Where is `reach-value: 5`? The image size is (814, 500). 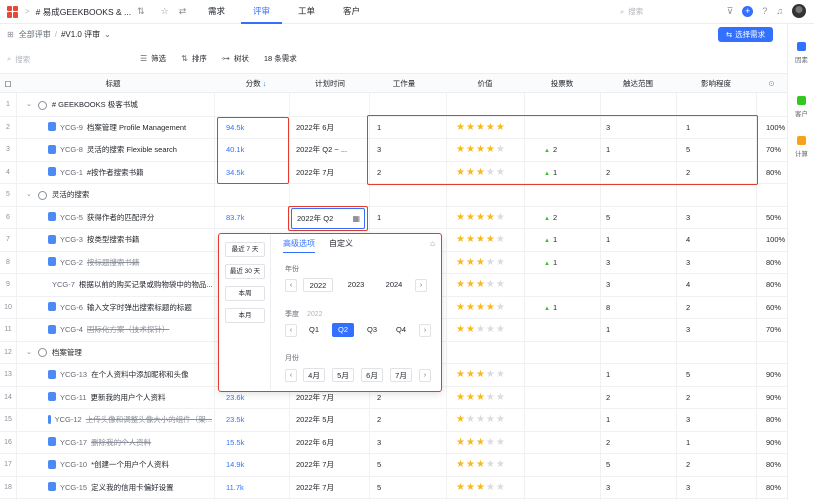 reach-value: 5 is located at coordinates (641, 218).